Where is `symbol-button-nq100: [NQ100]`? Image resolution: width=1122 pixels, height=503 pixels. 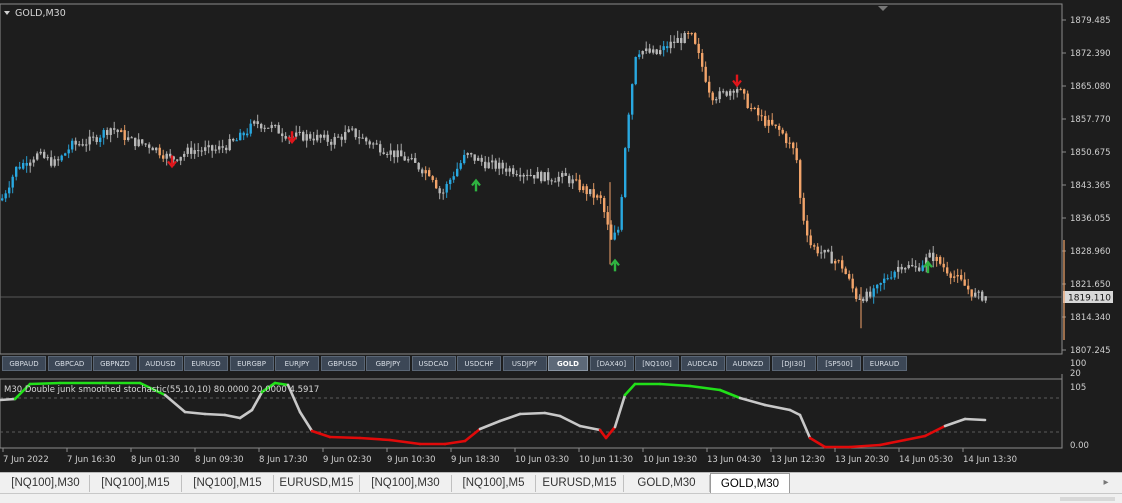
symbol-button-nq100: [NQ100] is located at coordinates (657, 363).